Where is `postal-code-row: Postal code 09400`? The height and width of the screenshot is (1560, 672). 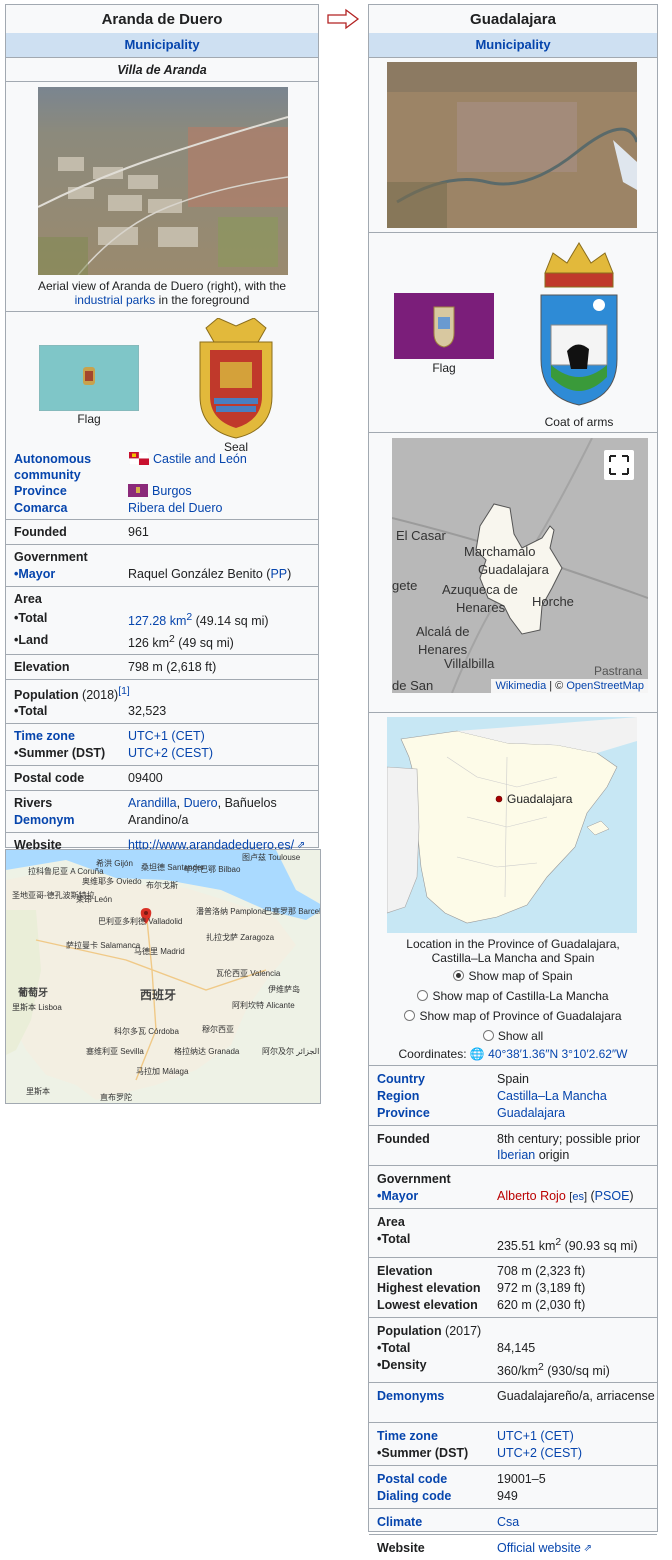 postal-code-row: Postal code 09400 is located at coordinates (162, 778).